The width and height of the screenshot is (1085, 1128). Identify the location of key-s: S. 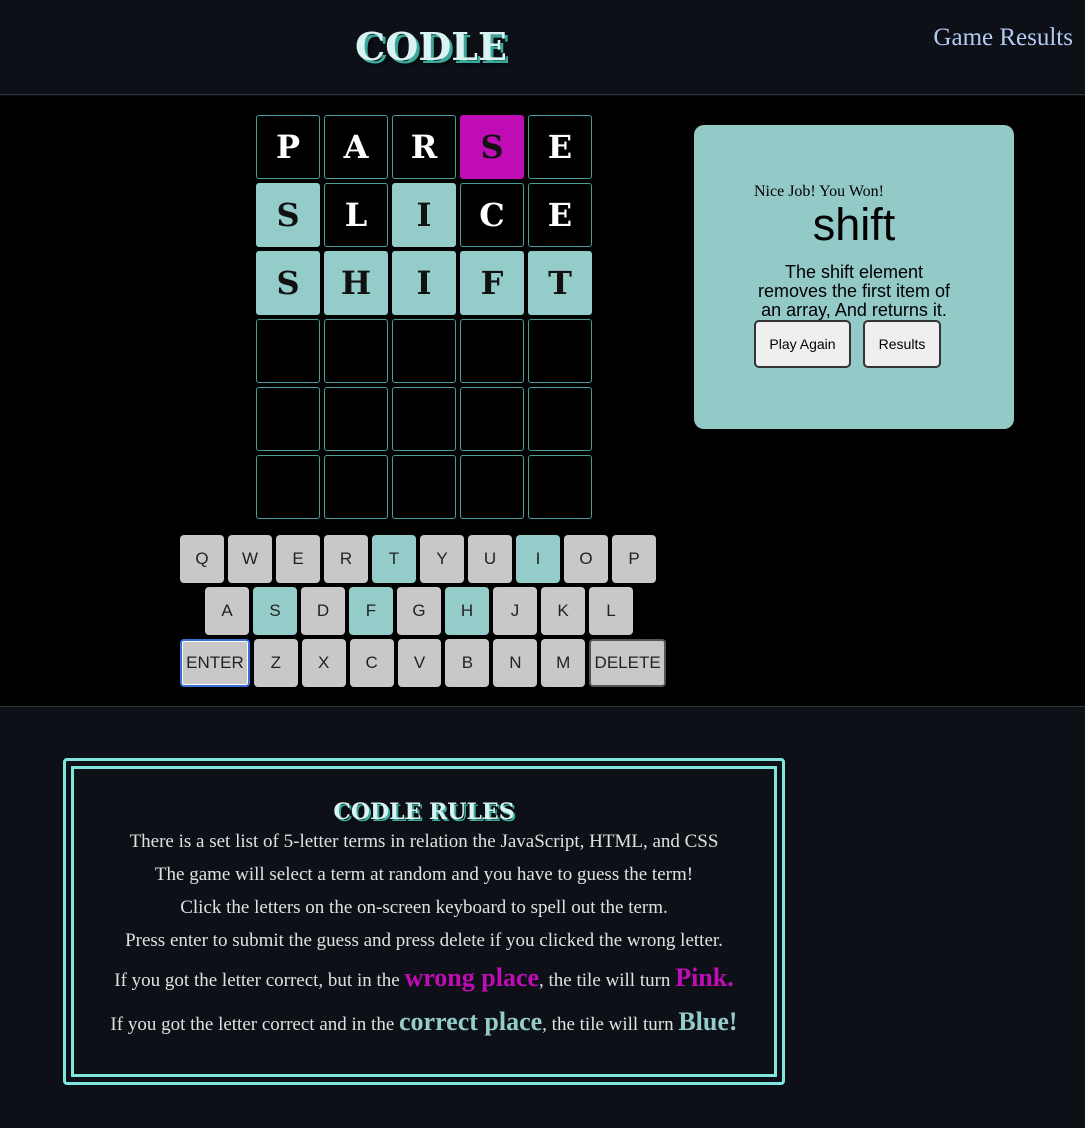
(275, 611).